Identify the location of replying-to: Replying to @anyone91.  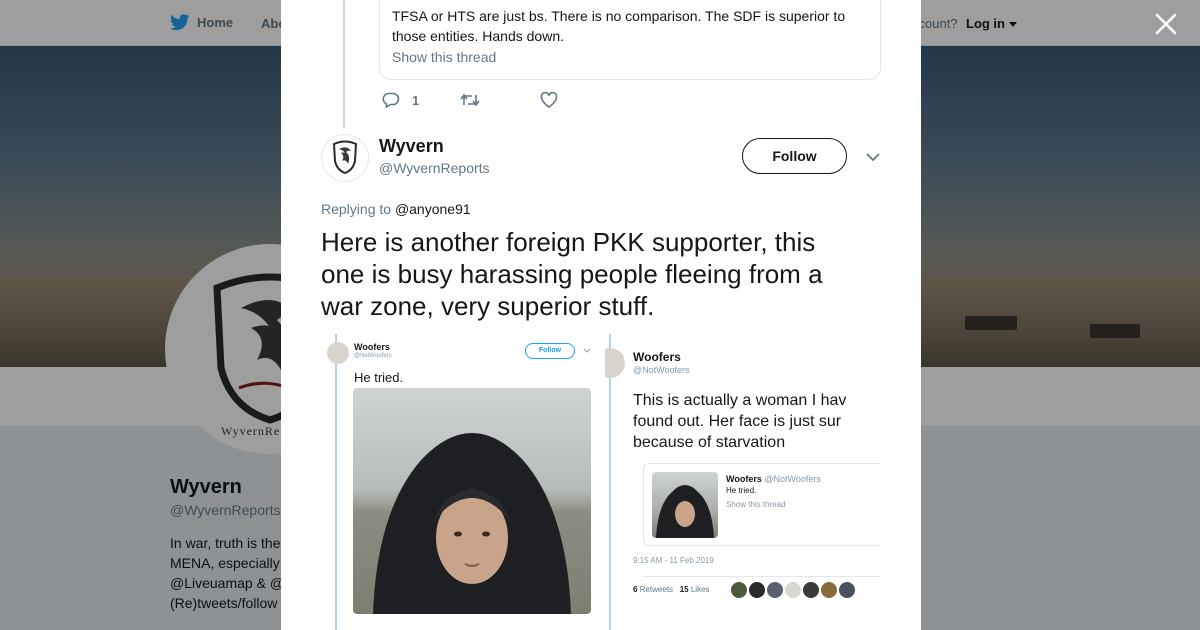
(396, 209).